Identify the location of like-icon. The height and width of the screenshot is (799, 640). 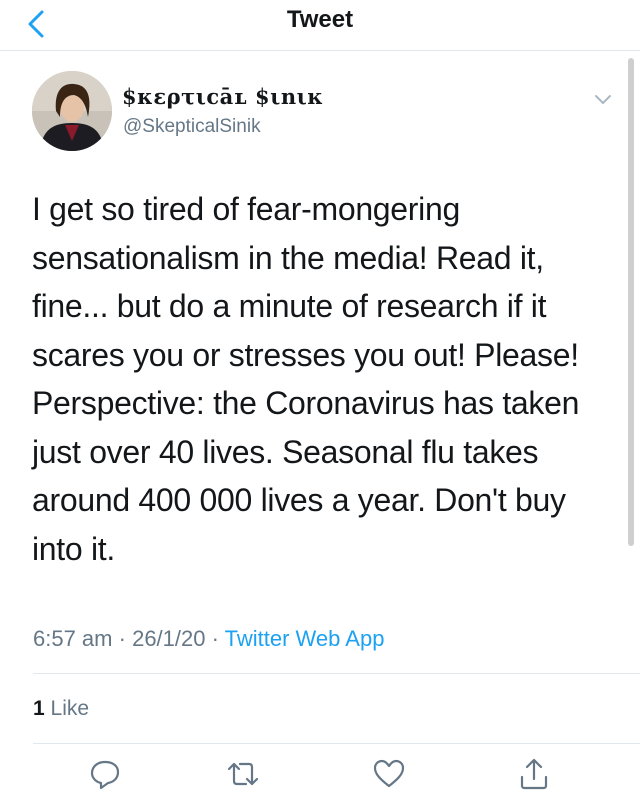
(389, 773).